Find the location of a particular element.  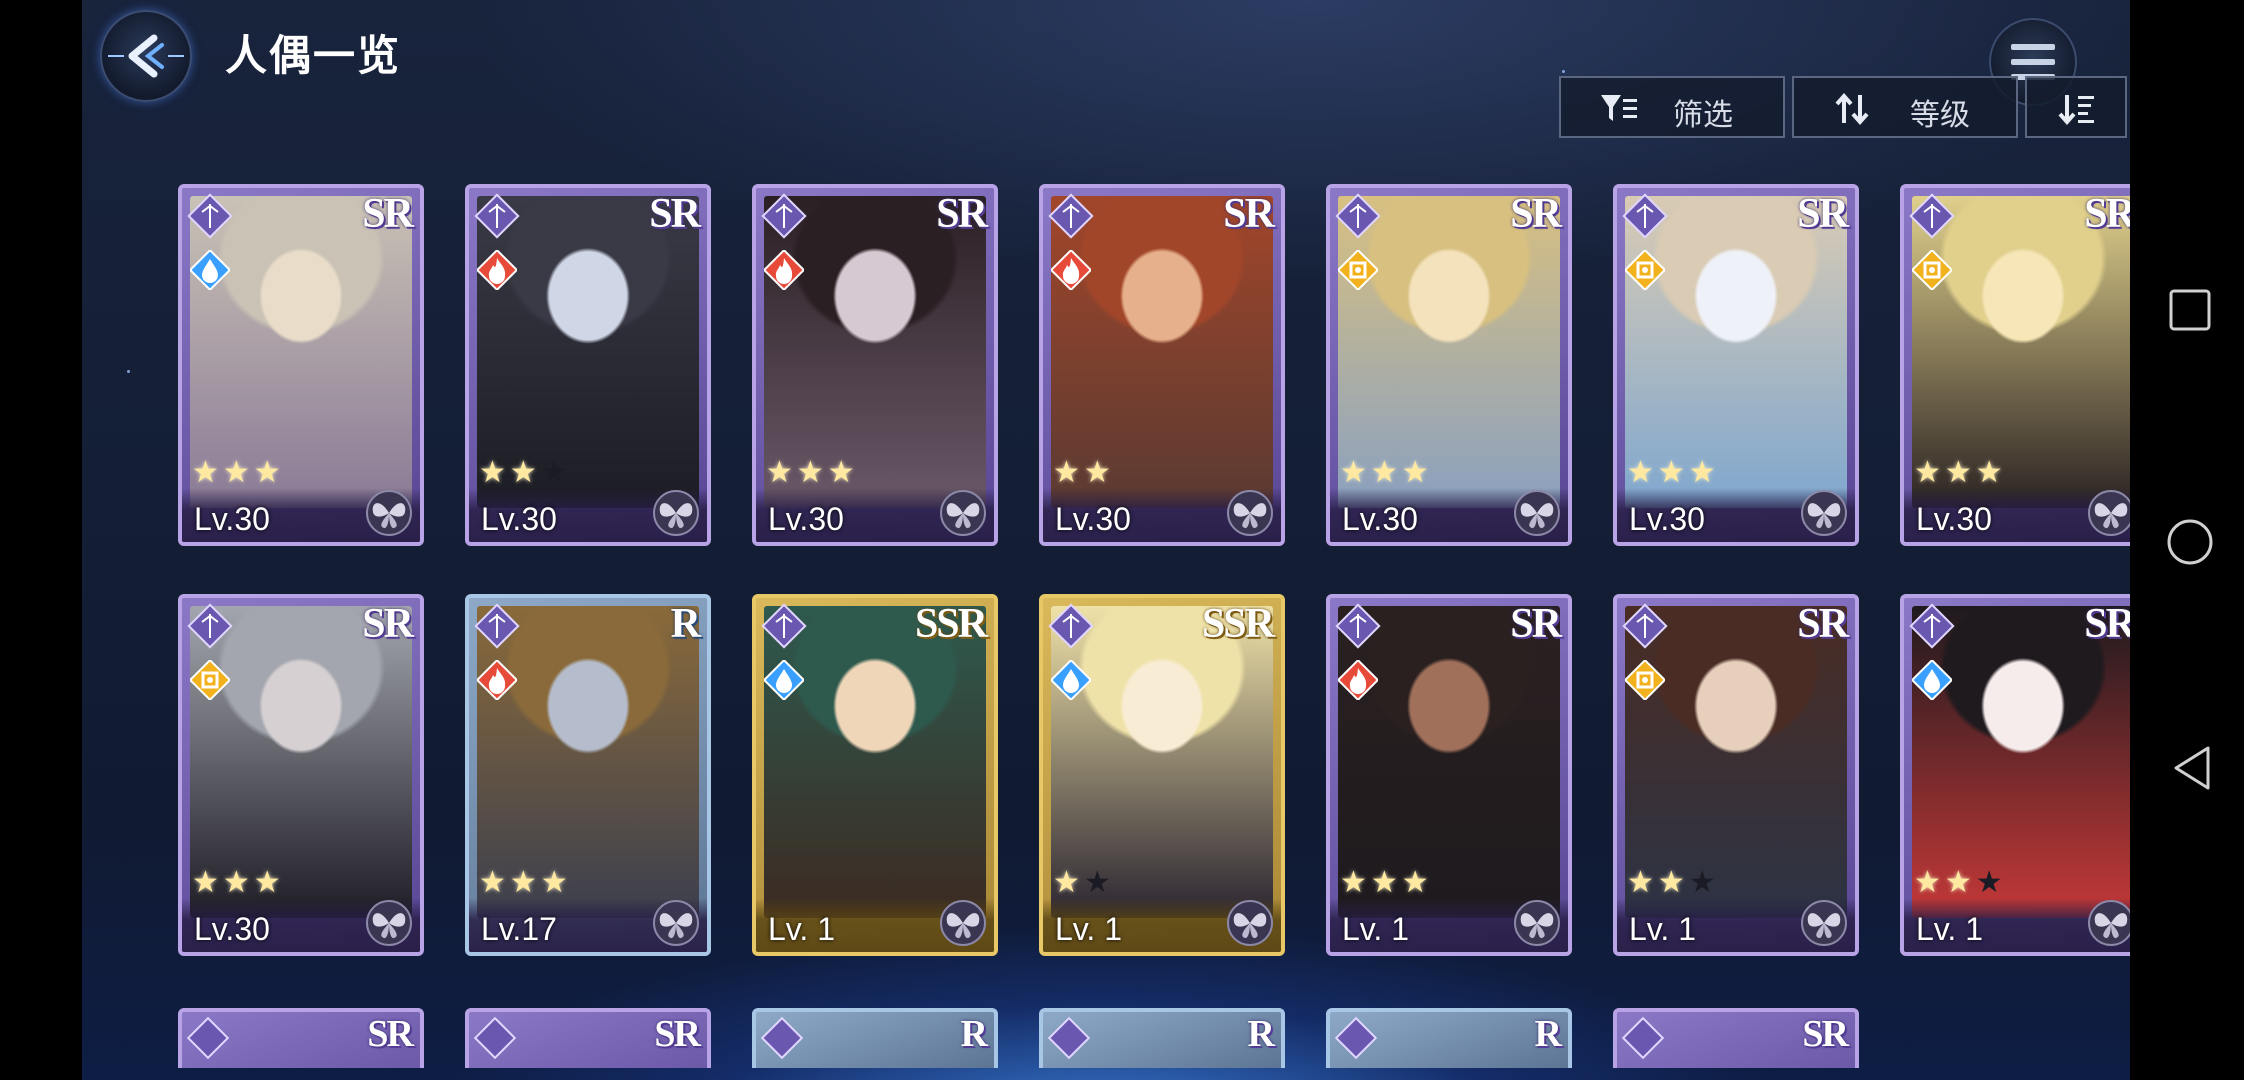

back-button is located at coordinates (146, 56).